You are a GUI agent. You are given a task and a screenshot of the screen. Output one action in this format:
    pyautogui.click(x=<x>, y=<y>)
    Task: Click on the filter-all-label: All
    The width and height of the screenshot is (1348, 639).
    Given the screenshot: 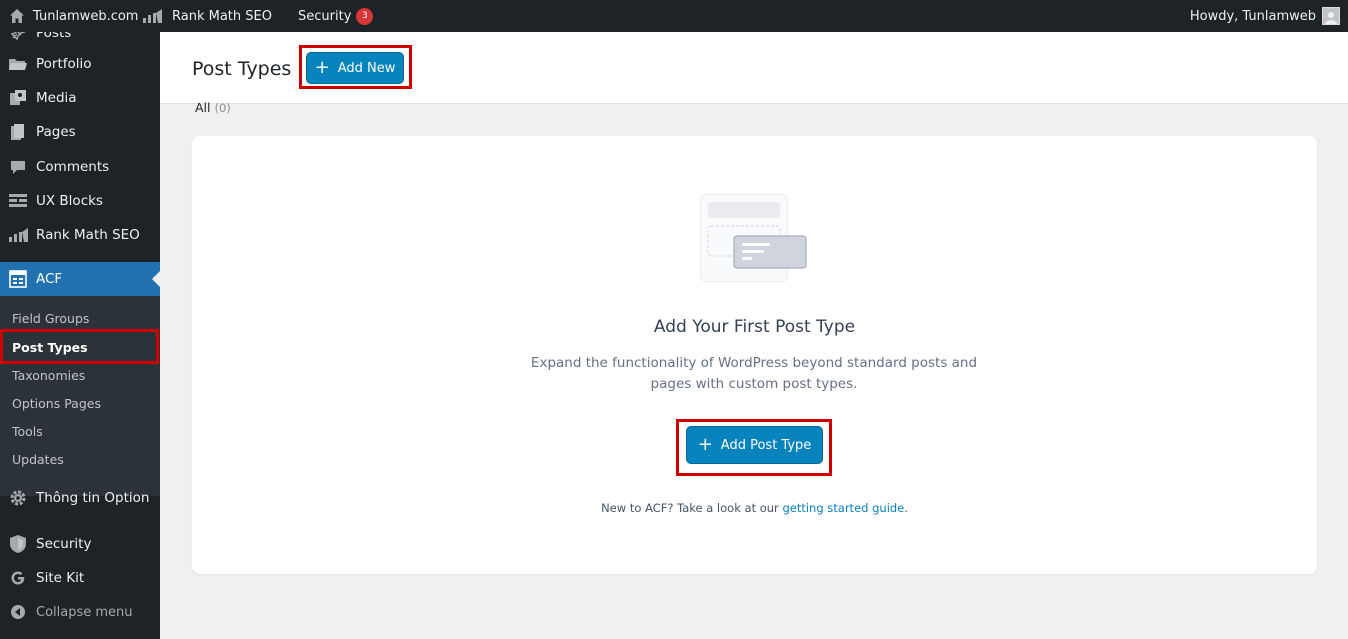 What is the action you would take?
    pyautogui.click(x=203, y=107)
    